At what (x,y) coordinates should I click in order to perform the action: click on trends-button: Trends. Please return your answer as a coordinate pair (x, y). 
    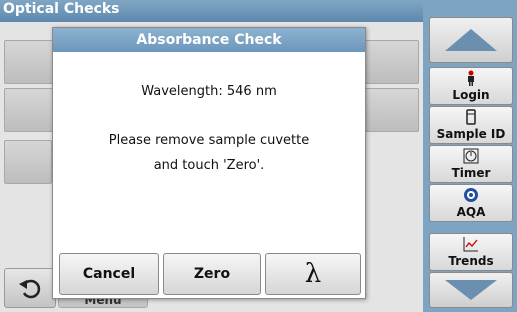
    Looking at the image, I should click on (471, 252).